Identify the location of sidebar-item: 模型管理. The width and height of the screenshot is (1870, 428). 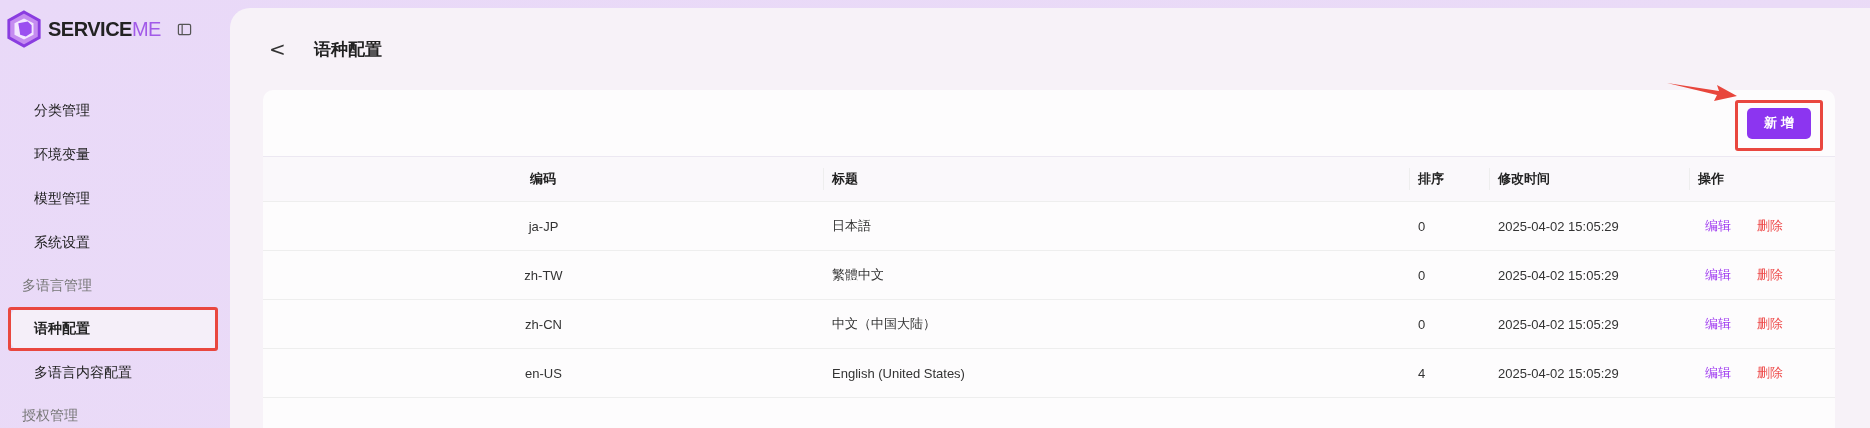
(114, 199).